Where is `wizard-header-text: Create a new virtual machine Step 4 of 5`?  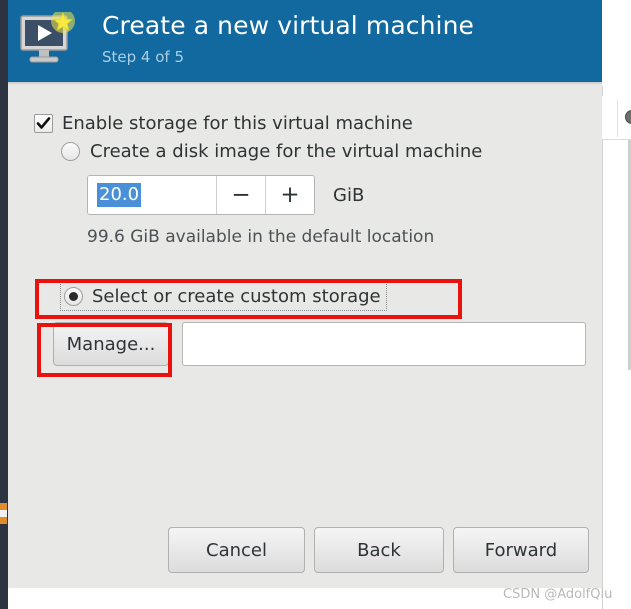
wizard-header-text: Create a new virtual machine Step 4 of 5 is located at coordinates (288, 39).